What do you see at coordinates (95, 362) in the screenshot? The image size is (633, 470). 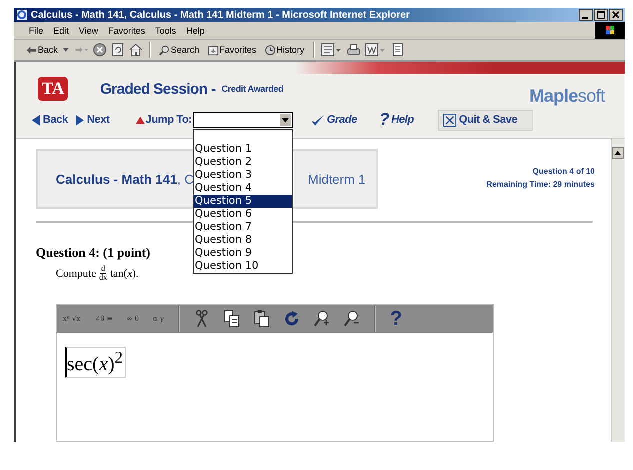 I see `answer-expression: sec(x)$^{2}$` at bounding box center [95, 362].